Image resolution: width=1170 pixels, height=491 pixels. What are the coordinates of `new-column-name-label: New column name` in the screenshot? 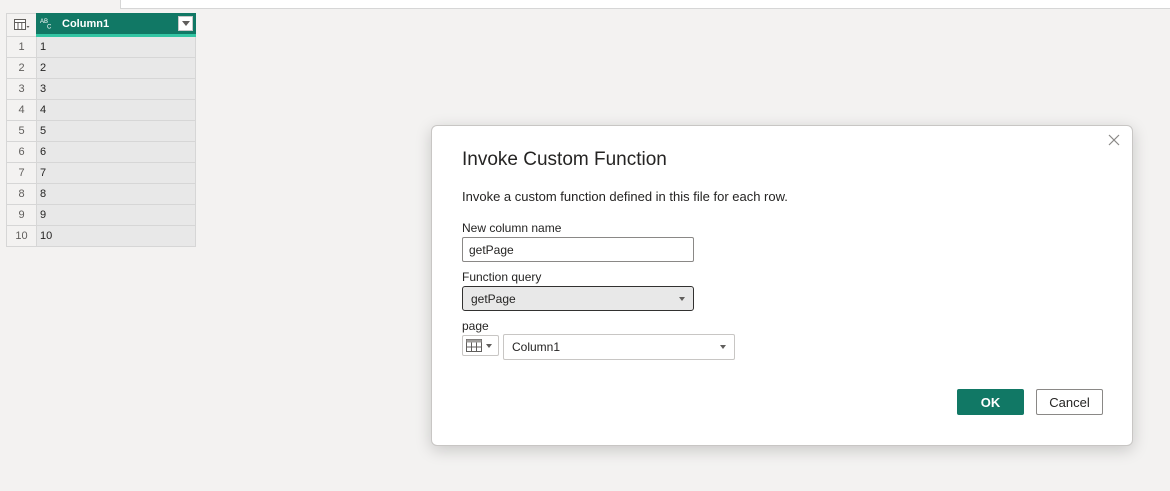 It's located at (512, 228).